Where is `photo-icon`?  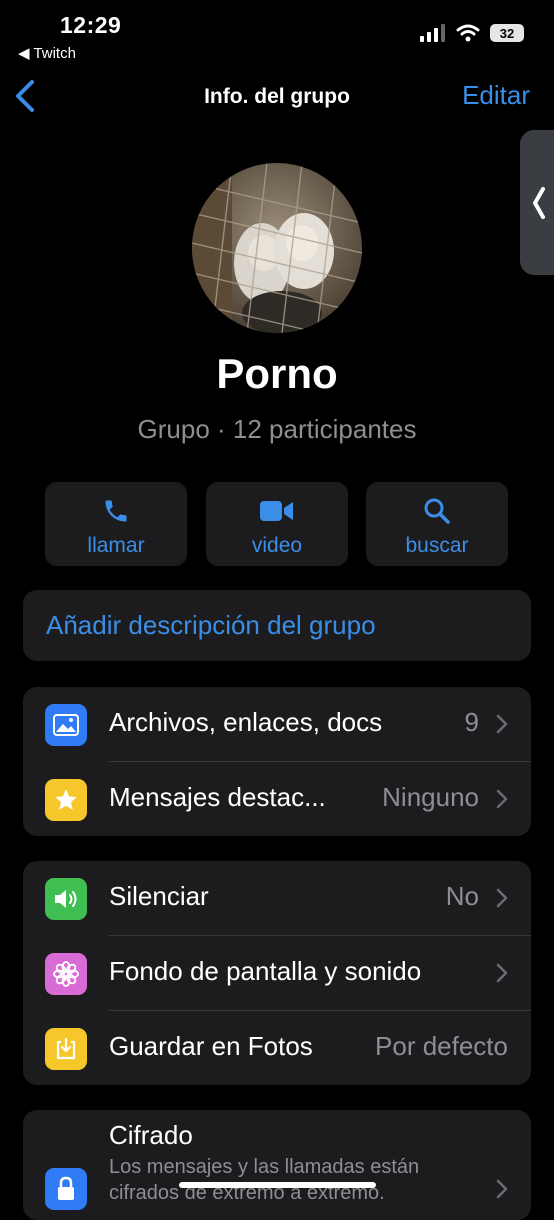
photo-icon is located at coordinates (66, 725).